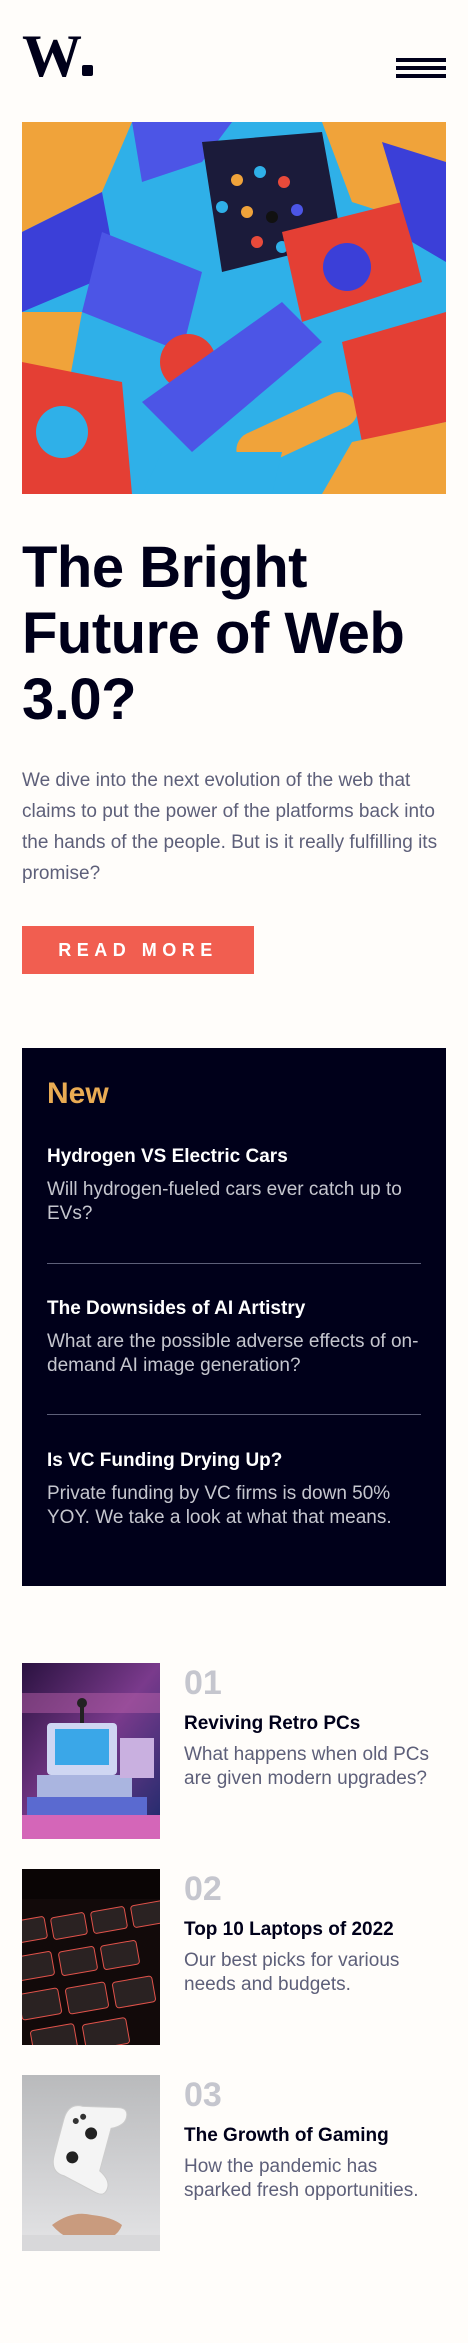 This screenshot has width=468, height=2343. What do you see at coordinates (203, 1889) in the screenshot?
I see `article-number: 02` at bounding box center [203, 1889].